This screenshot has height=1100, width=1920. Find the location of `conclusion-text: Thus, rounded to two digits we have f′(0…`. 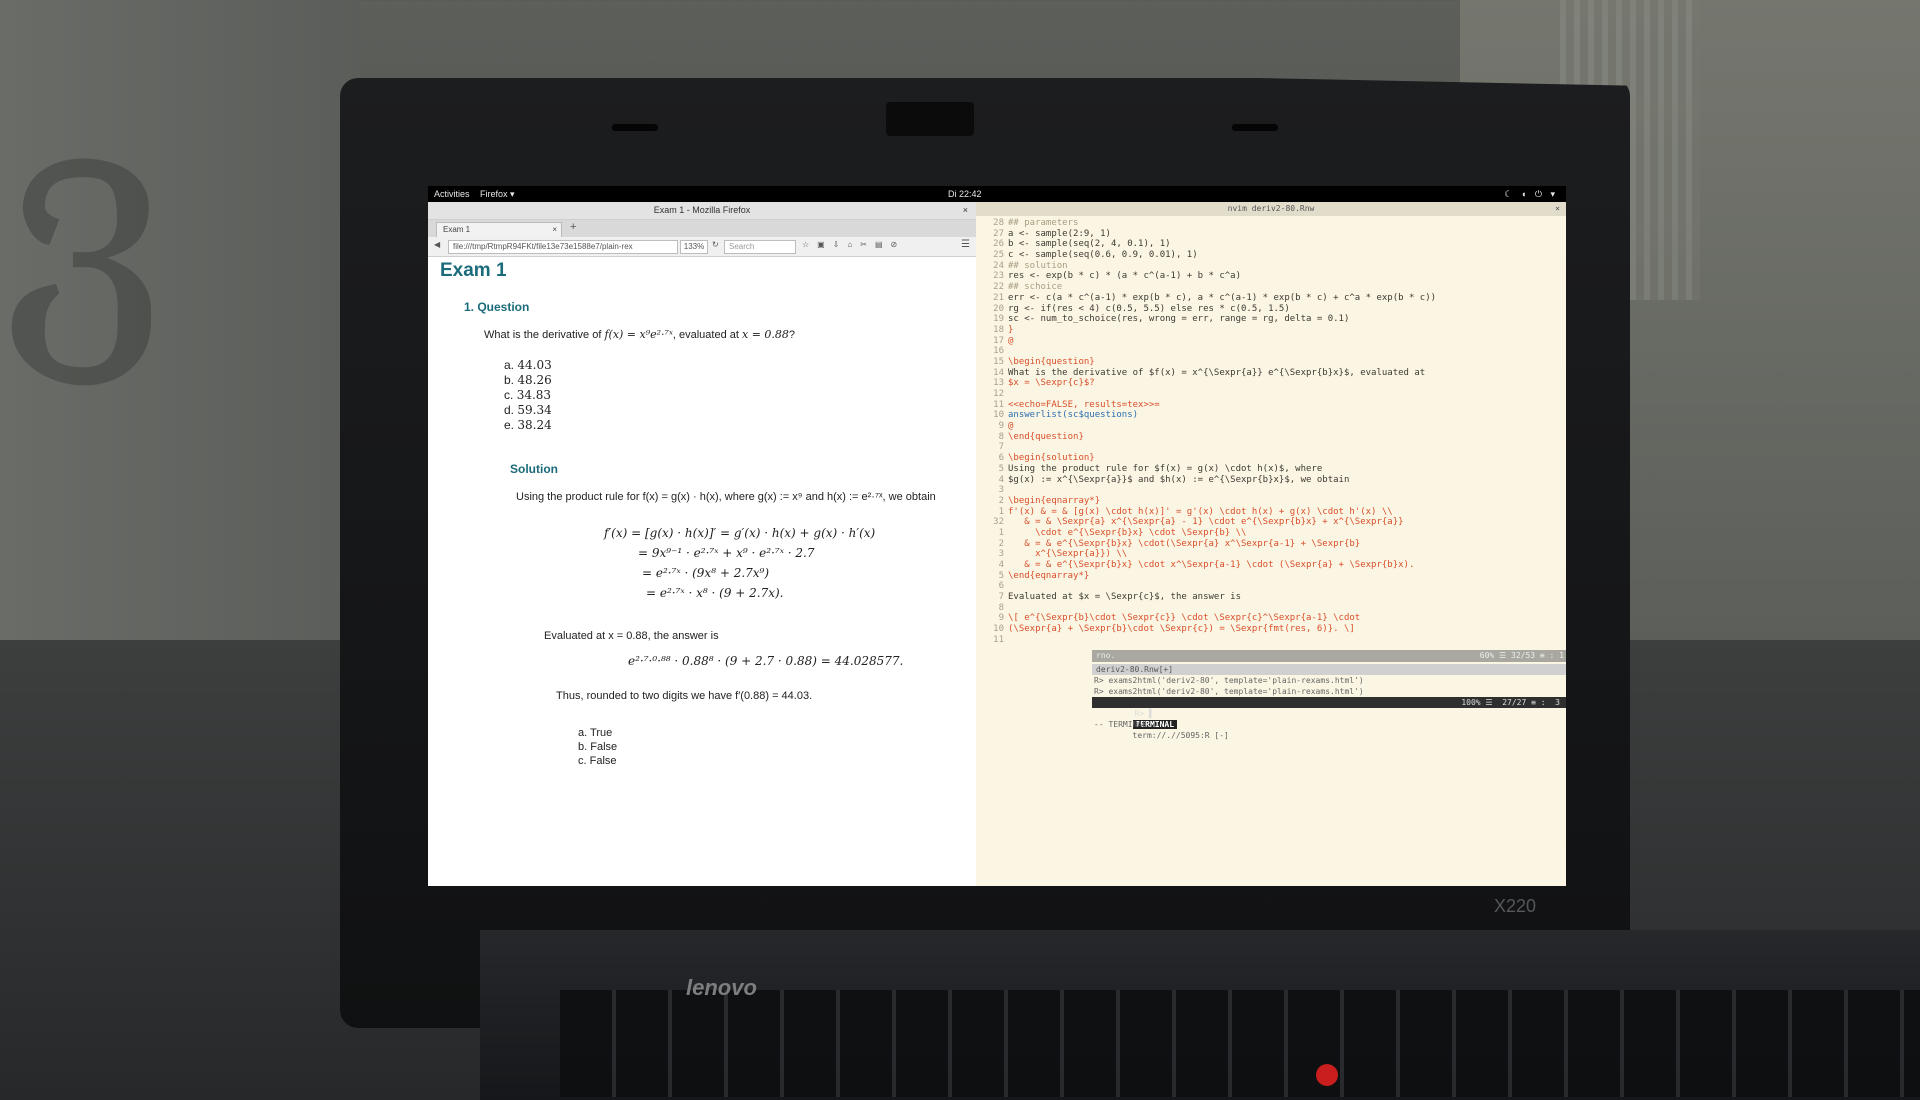

conclusion-text: Thus, rounded to two digits we have f′(0… is located at coordinates (684, 696).